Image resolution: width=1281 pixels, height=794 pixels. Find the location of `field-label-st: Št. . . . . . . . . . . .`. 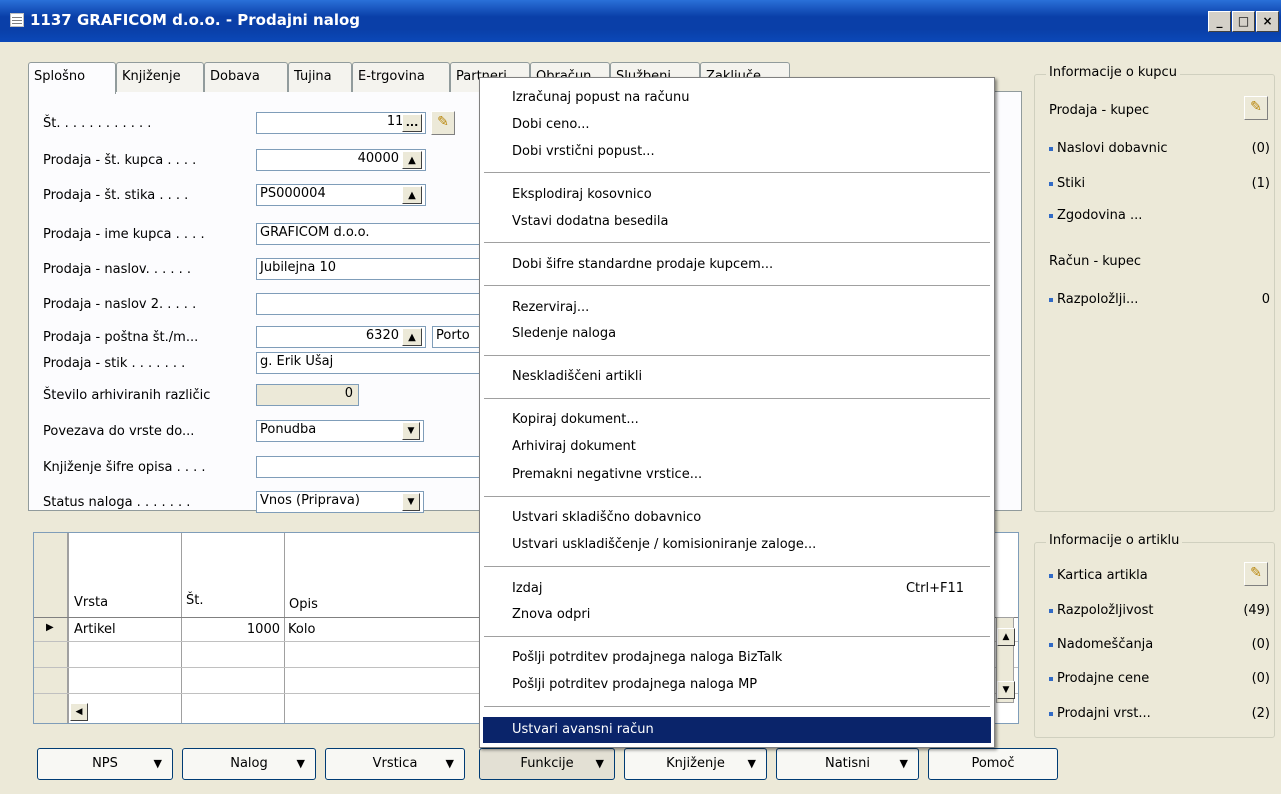

field-label-st: Št. . . . . . . . . . . . is located at coordinates (97, 123).